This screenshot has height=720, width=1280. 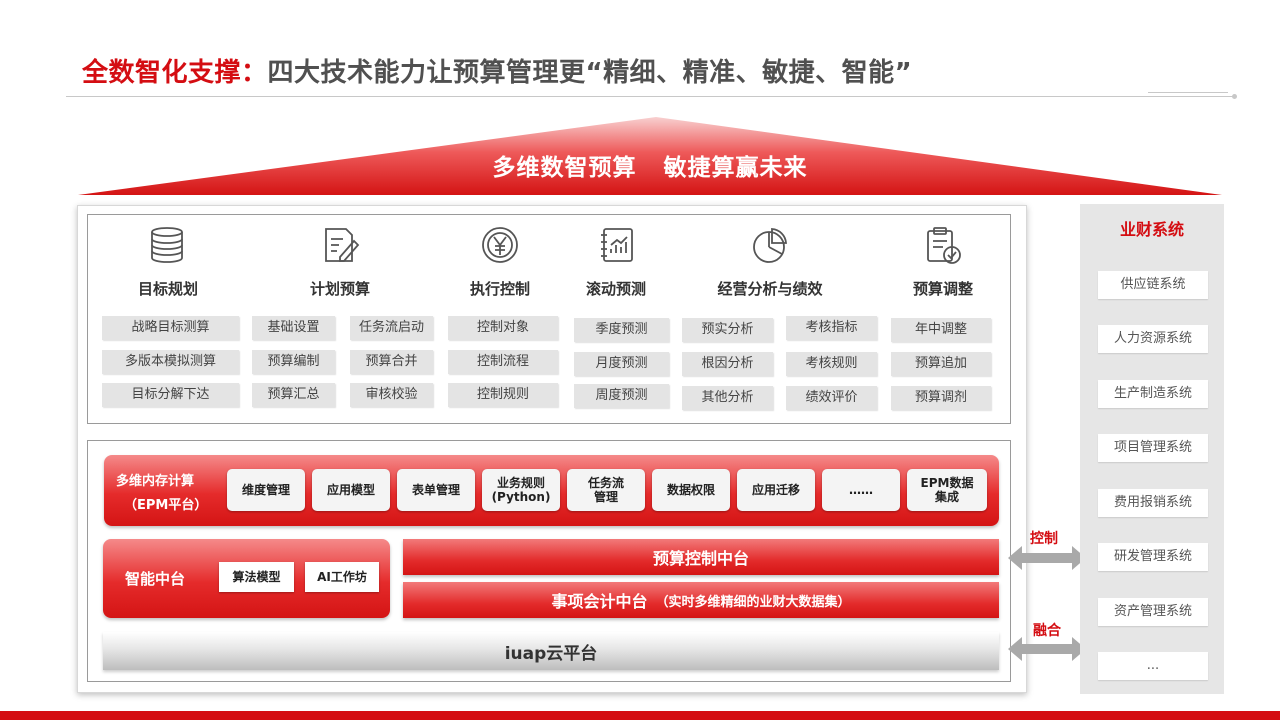 I want to click on epm-application-model-button: 应用模型, so click(x=351, y=490).